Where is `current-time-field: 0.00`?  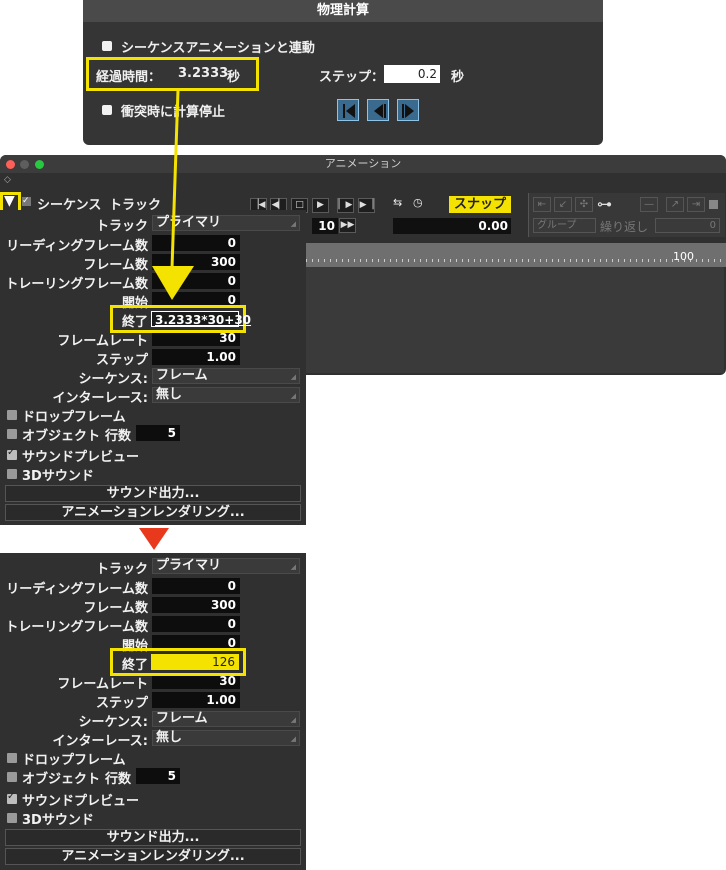
current-time-field: 0.00 is located at coordinates (452, 226).